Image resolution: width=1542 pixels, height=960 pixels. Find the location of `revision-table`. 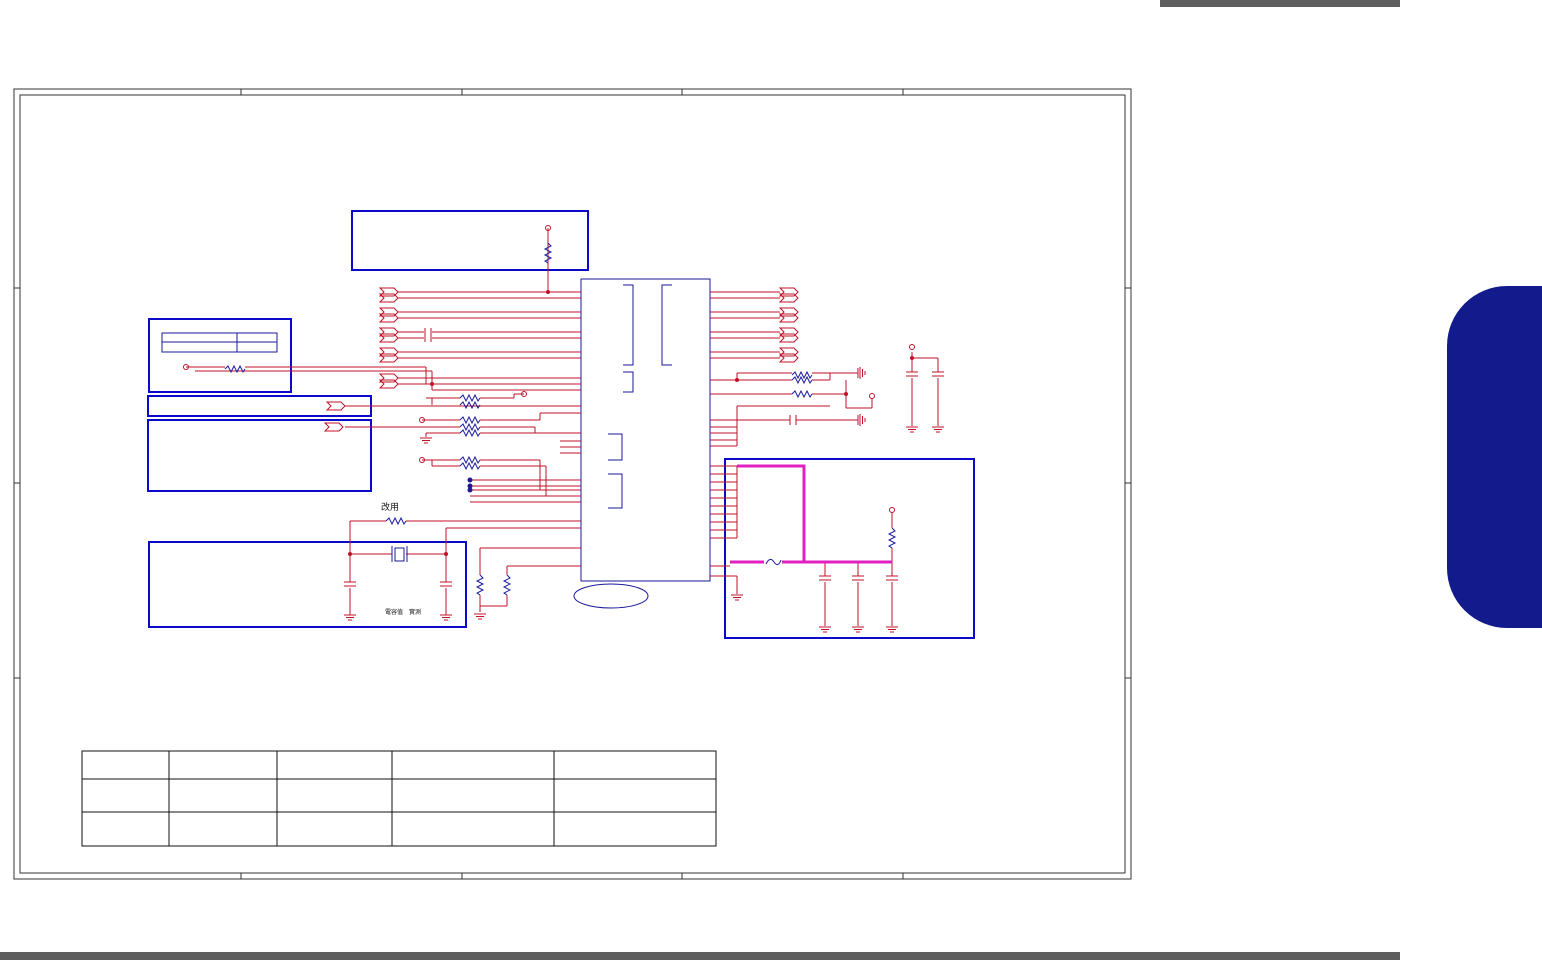

revision-table is located at coordinates (399, 798).